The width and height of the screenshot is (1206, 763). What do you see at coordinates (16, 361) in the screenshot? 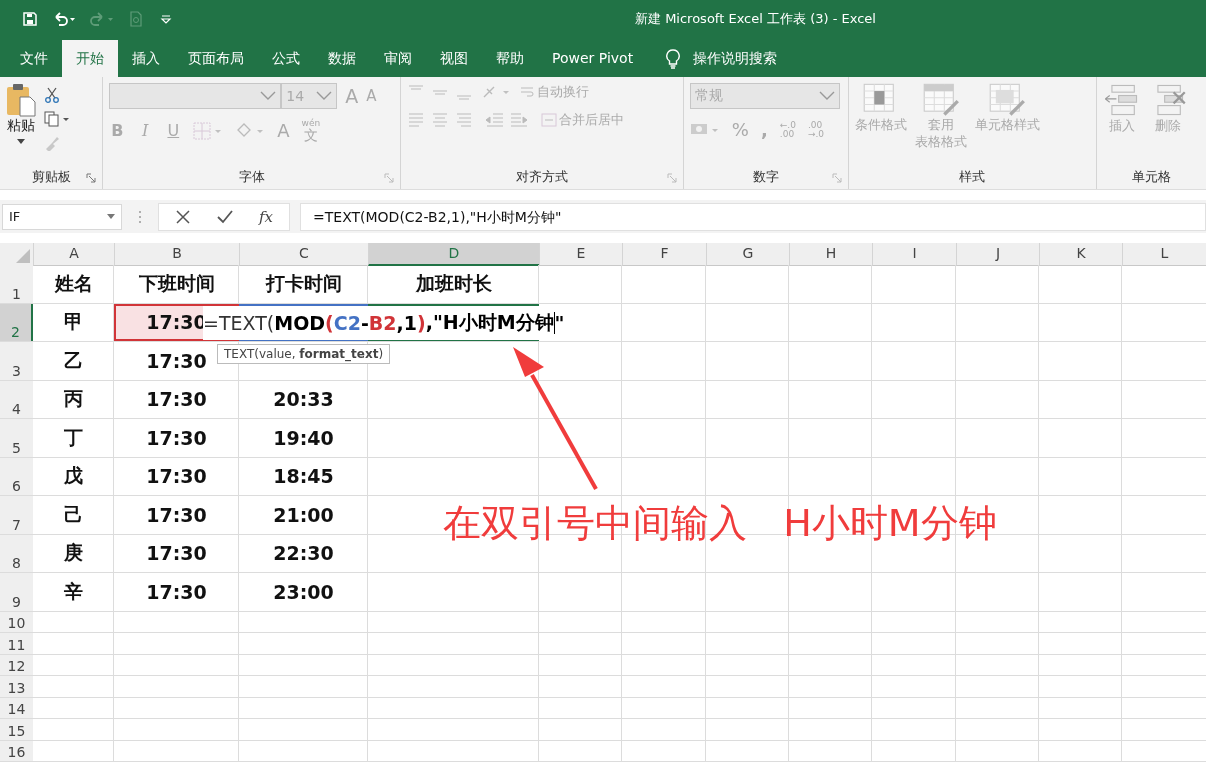
I see `row-header: 3` at bounding box center [16, 361].